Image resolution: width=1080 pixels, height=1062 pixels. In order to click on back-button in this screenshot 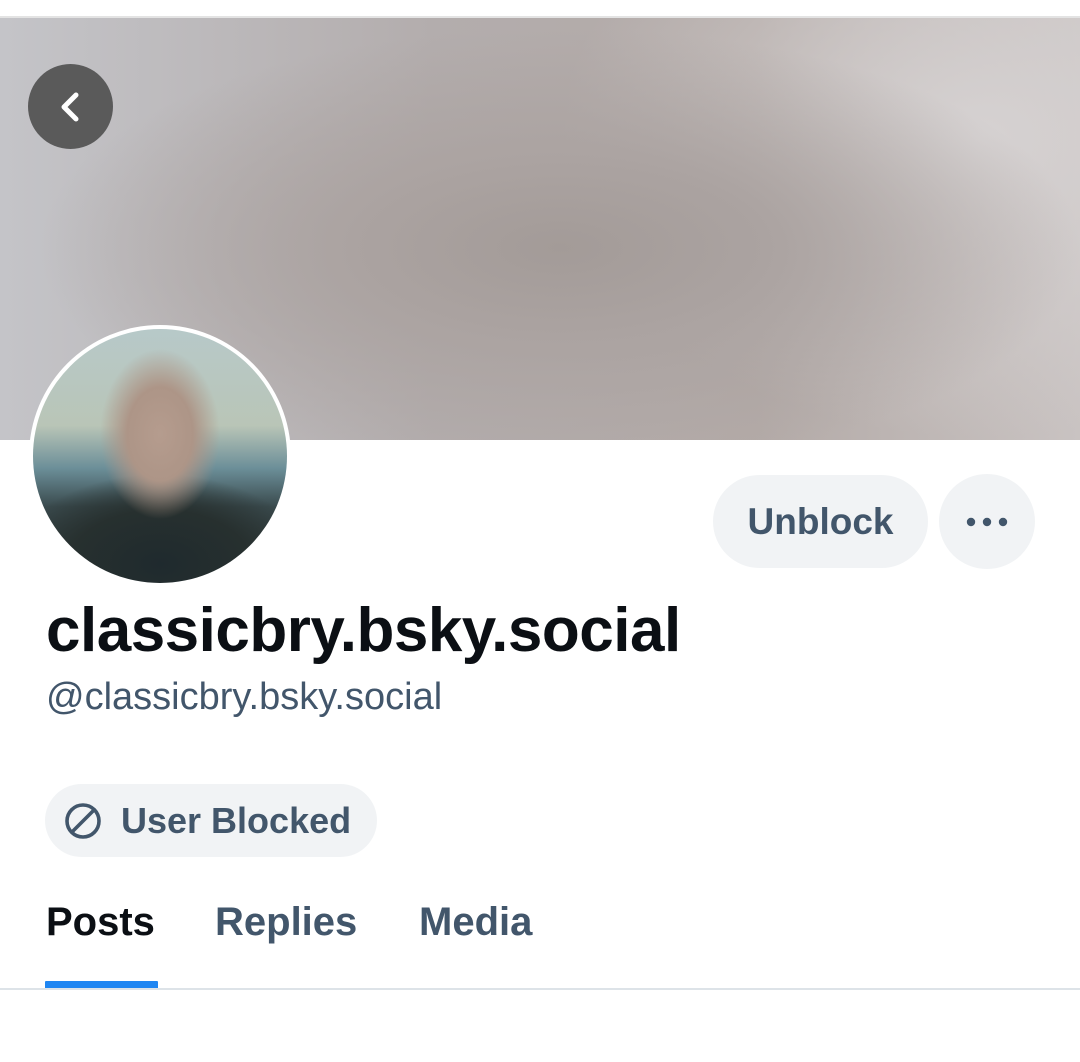, I will do `click(70, 106)`.